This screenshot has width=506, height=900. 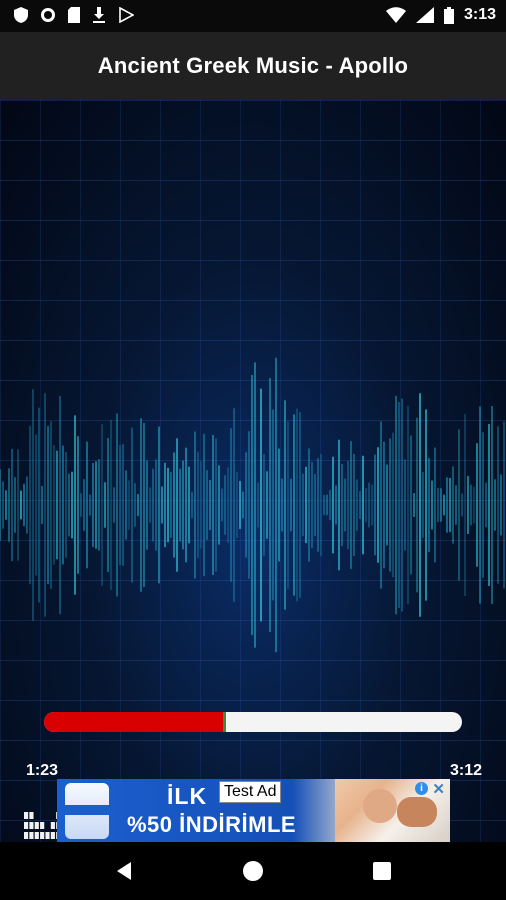 I want to click on recents-icon, so click(x=381, y=871).